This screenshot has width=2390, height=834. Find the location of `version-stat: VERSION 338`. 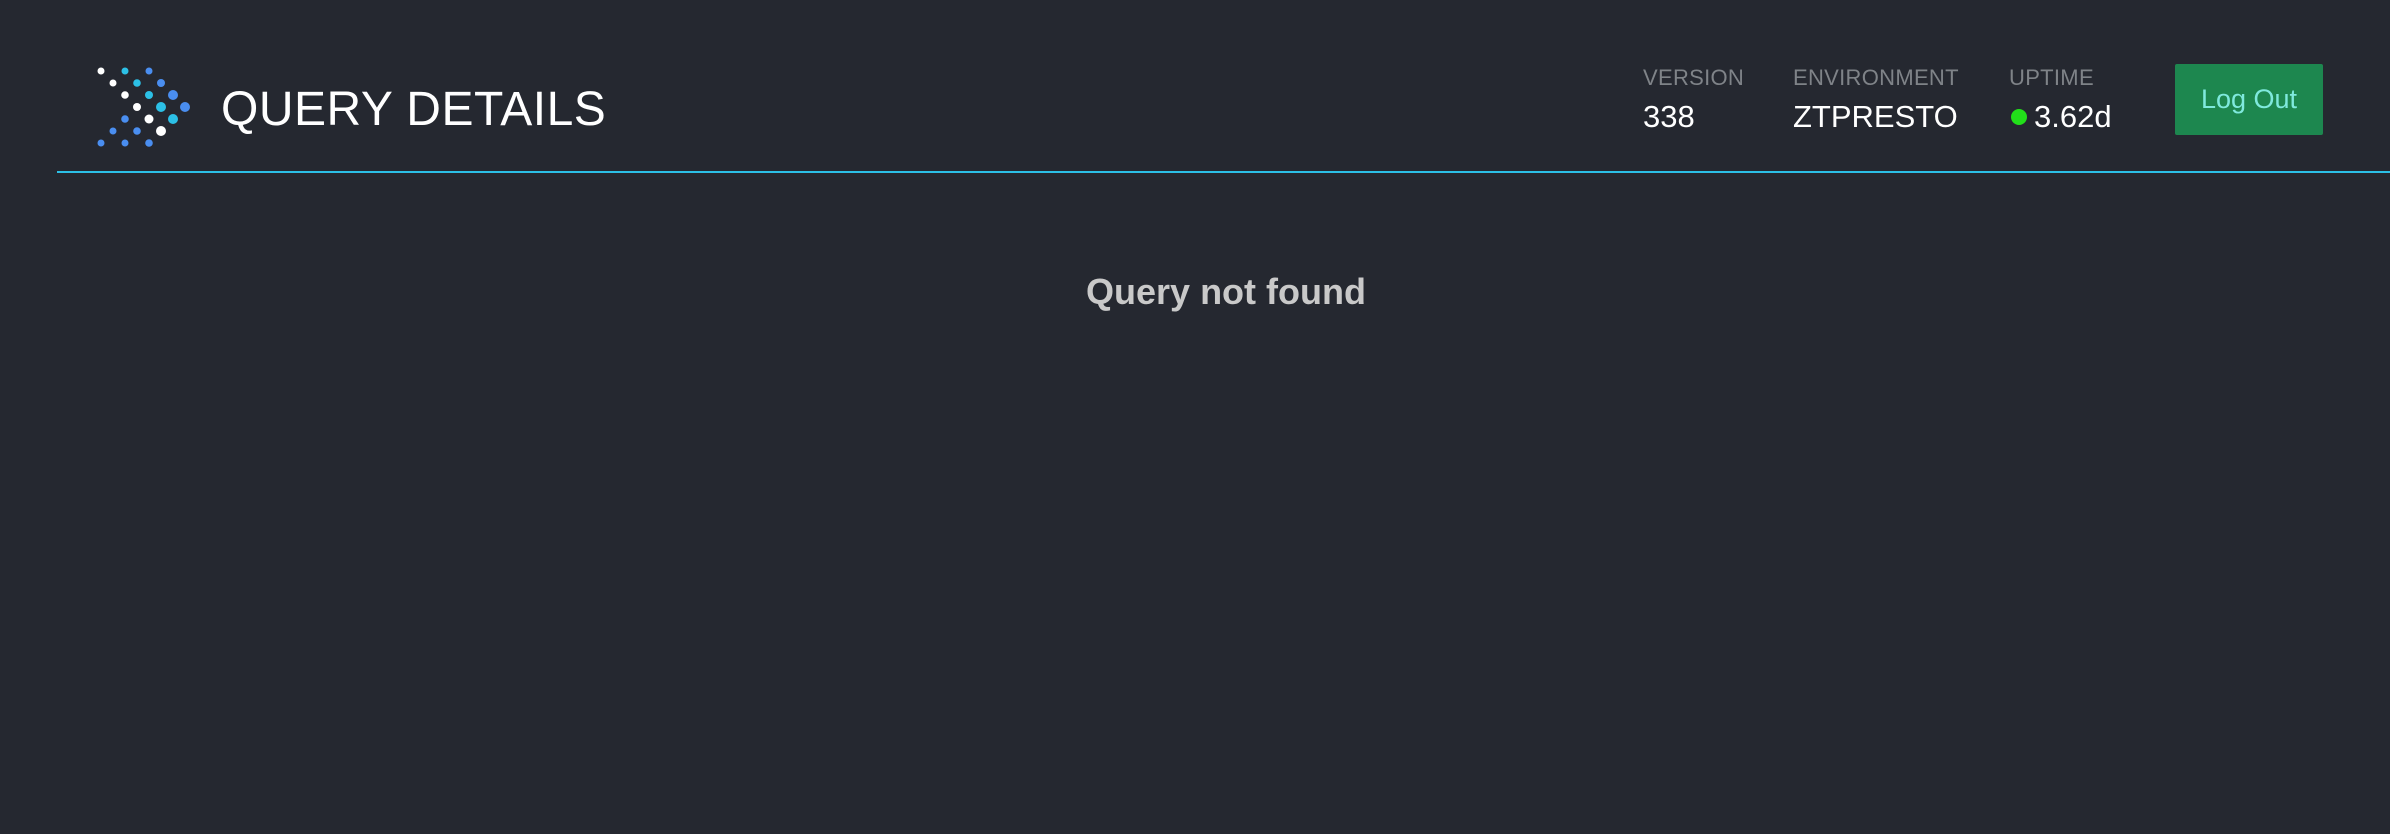

version-stat: VERSION 338 is located at coordinates (1693, 100).